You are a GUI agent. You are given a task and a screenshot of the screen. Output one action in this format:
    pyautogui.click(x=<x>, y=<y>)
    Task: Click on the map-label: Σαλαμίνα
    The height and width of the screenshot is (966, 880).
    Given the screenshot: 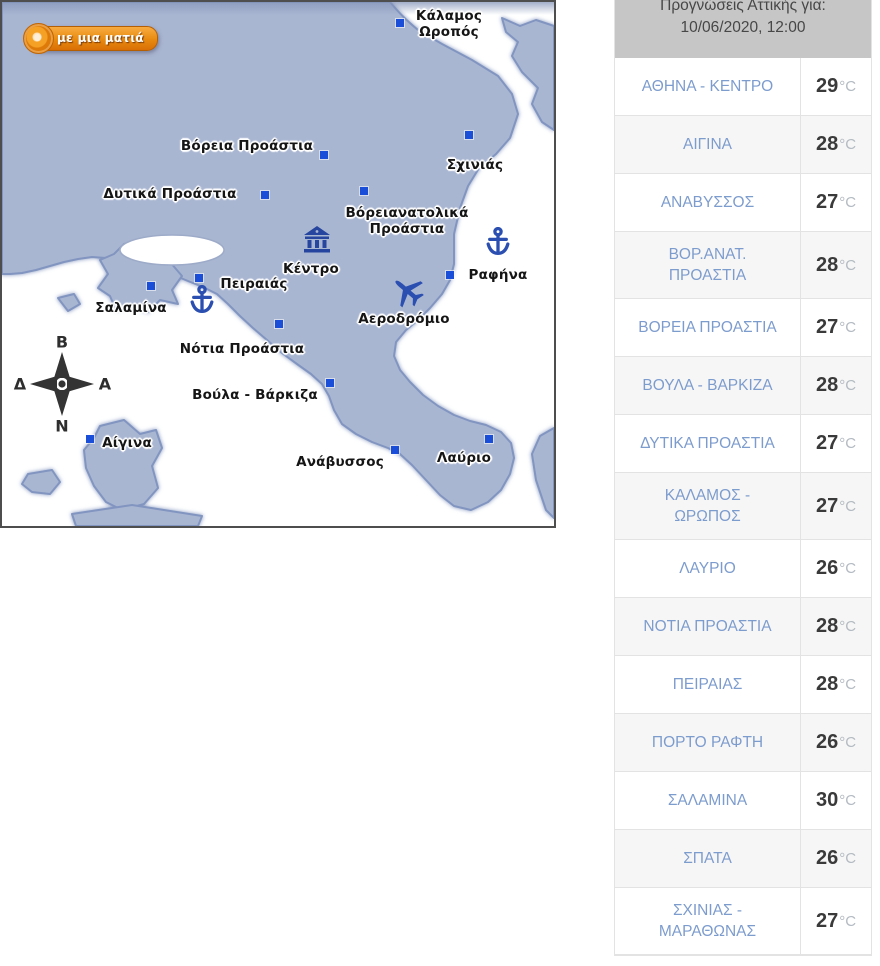 What is the action you would take?
    pyautogui.click(x=131, y=308)
    